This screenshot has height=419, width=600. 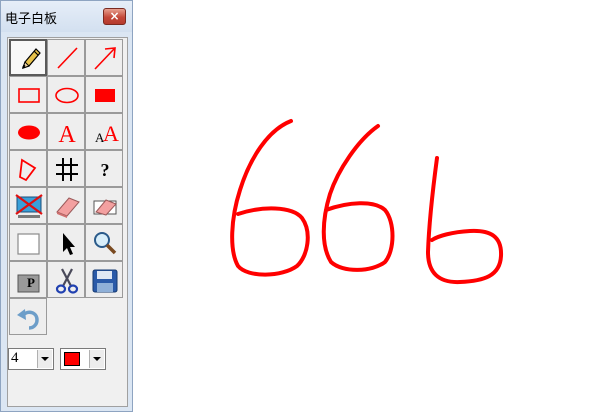 I want to click on ellipse-outline-icon, so click(x=67, y=95).